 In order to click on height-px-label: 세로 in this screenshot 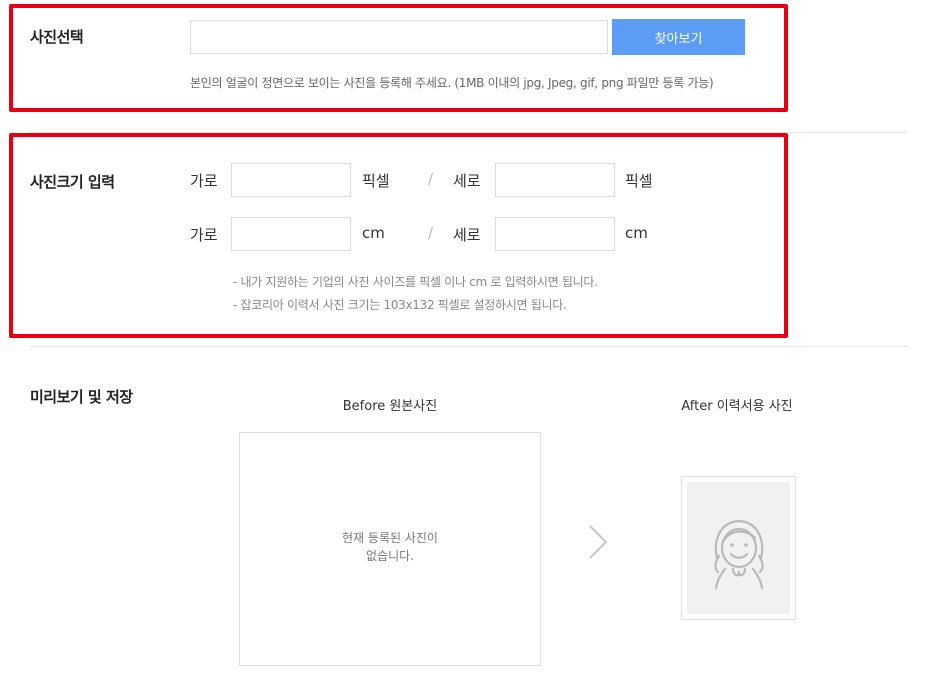, I will do `click(467, 181)`.